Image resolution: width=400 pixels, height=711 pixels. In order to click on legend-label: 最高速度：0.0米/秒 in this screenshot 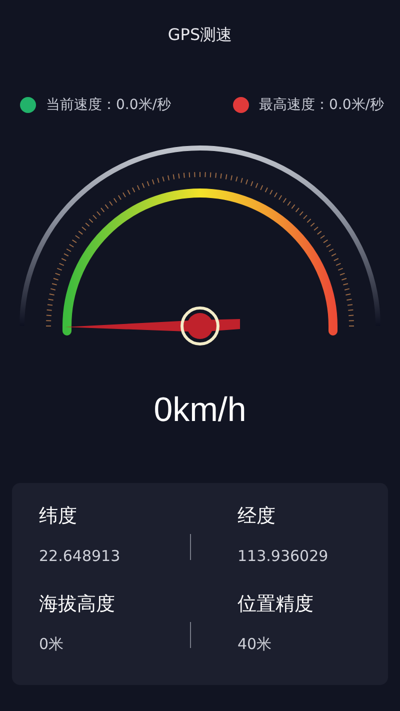, I will do `click(321, 105)`.